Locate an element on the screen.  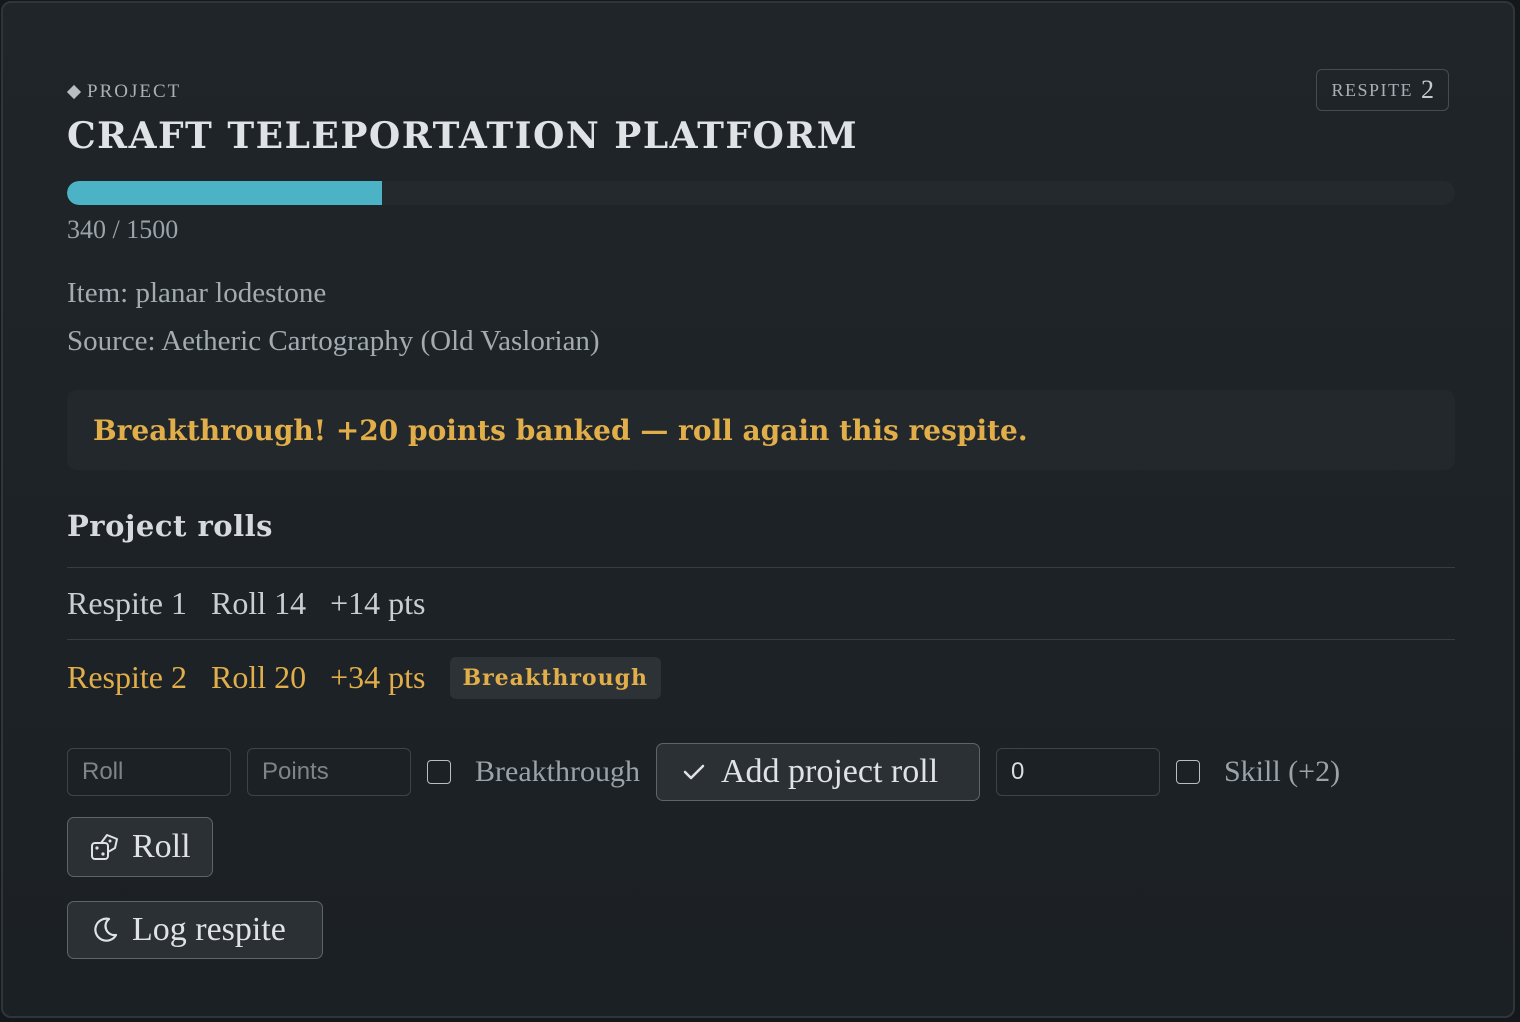
rolls-section-title: Project rolls is located at coordinates (170, 526).